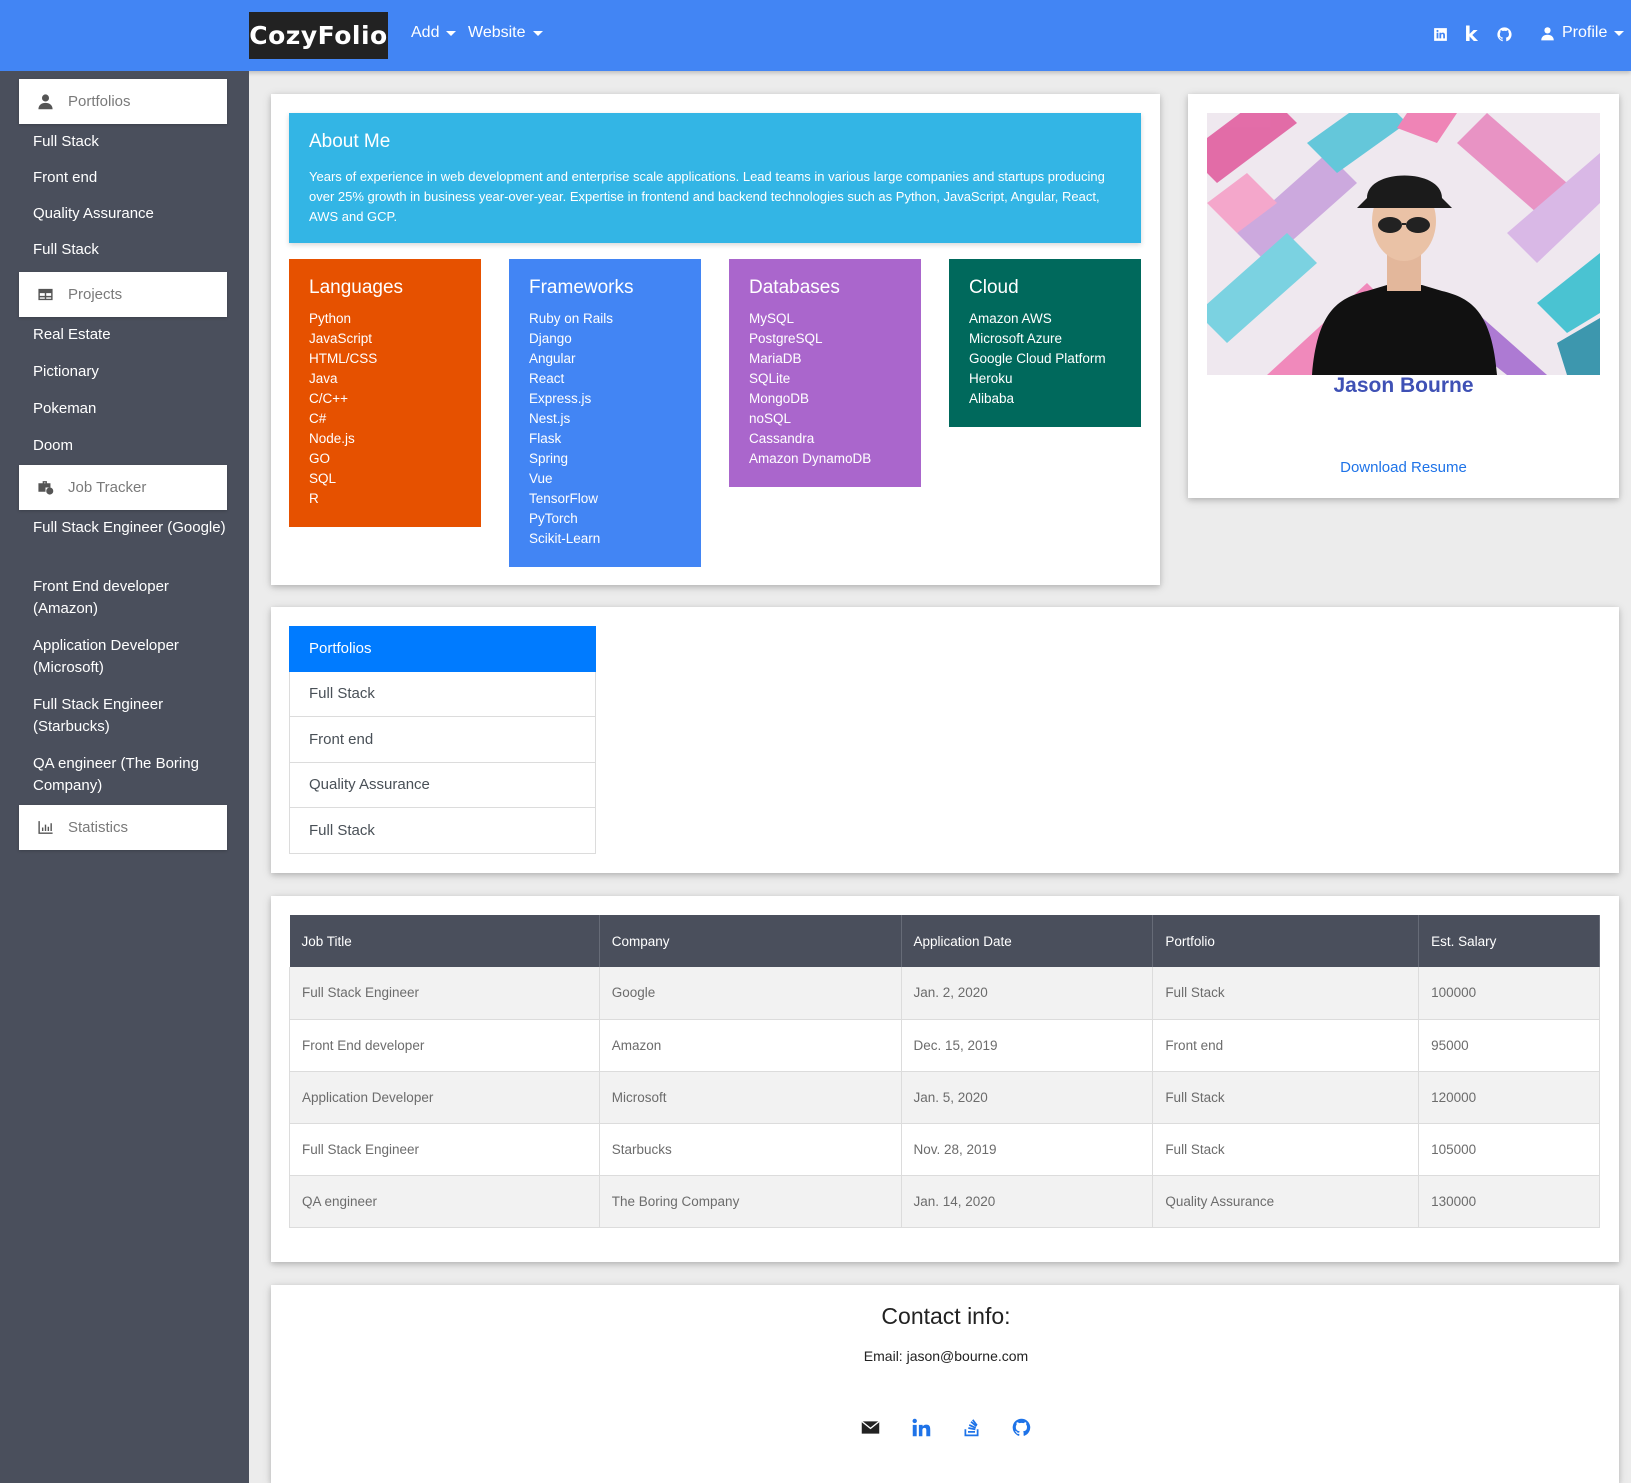 This screenshot has width=1631, height=1483. Describe the element at coordinates (133, 598) in the screenshot. I see `sidebar-item-job-amazon: Front End developer (Amazon)` at that location.